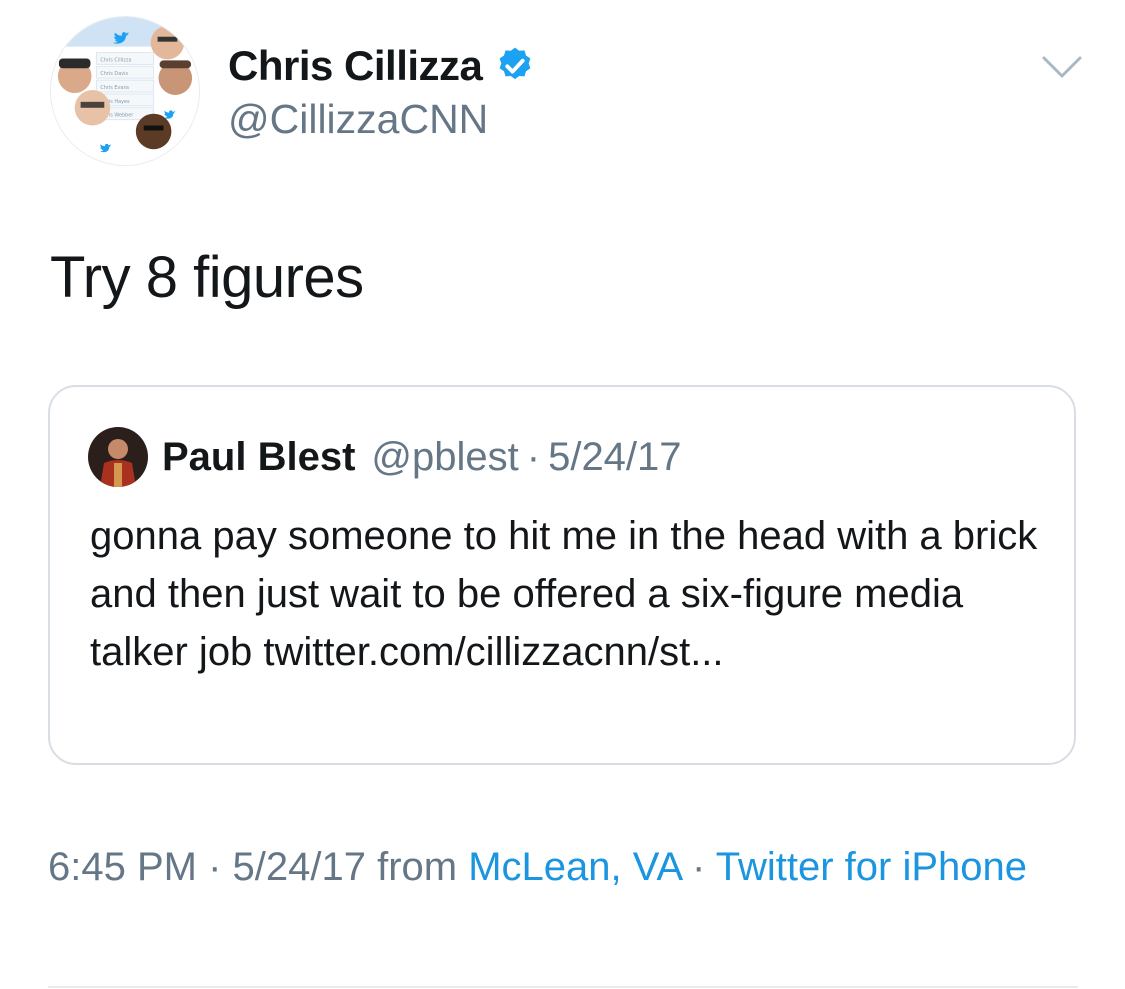  What do you see at coordinates (615, 456) in the screenshot?
I see `quoted-date: 5/24/17` at bounding box center [615, 456].